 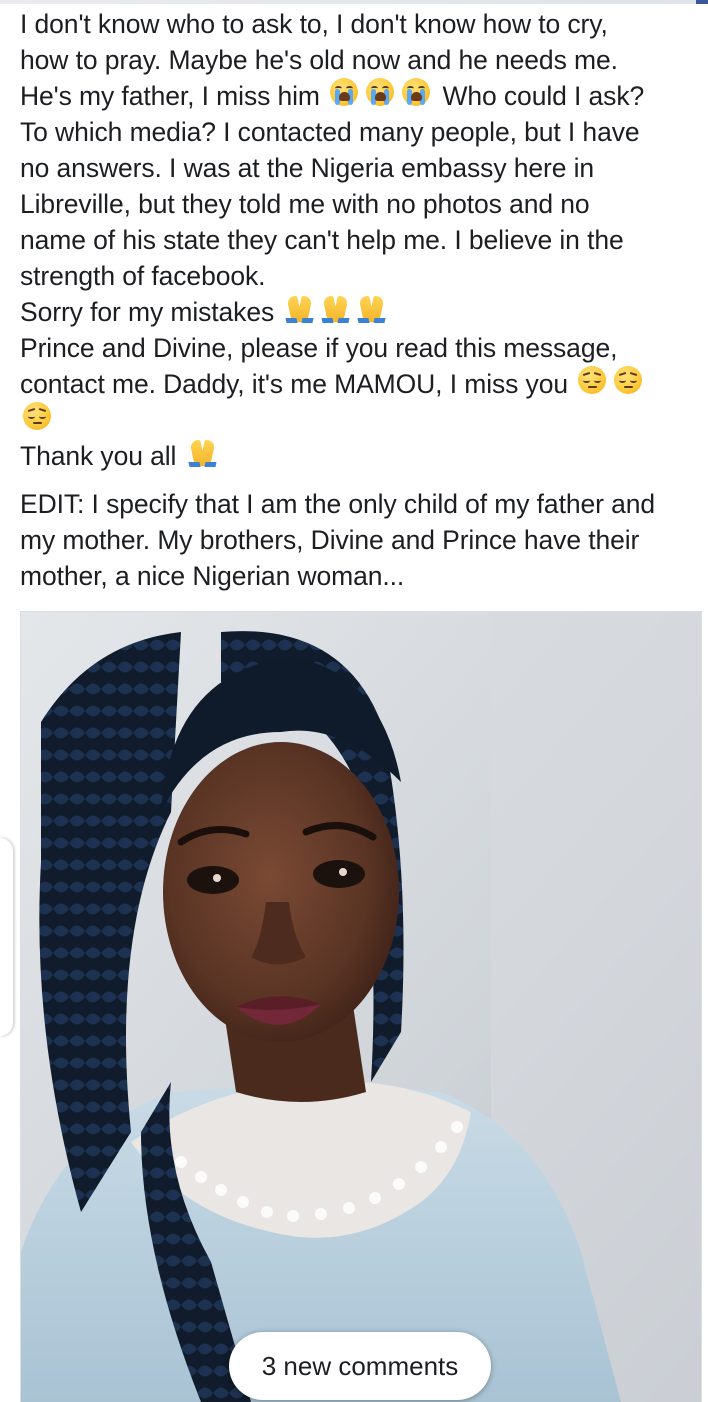 What do you see at coordinates (702, 2) in the screenshot?
I see `top-edge-accent` at bounding box center [702, 2].